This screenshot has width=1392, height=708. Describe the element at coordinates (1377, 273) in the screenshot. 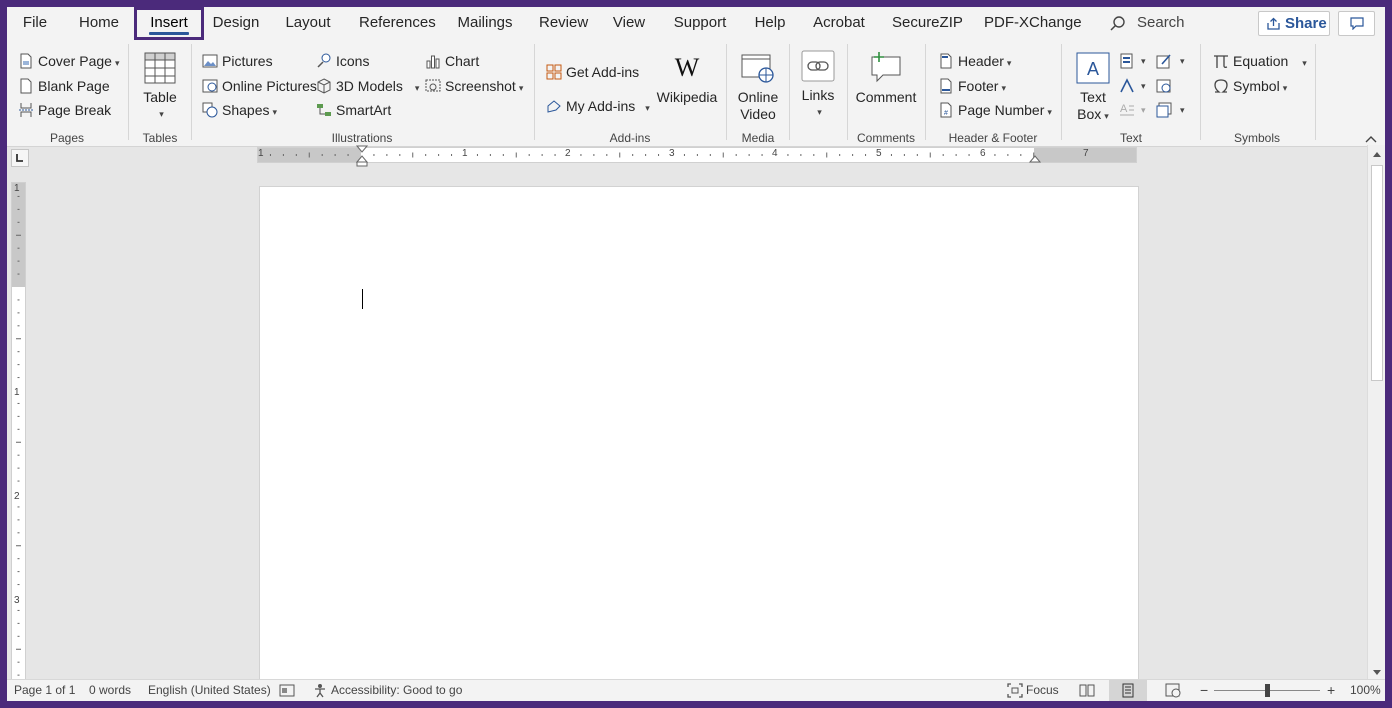

I see `scrollbar-thumb` at that location.